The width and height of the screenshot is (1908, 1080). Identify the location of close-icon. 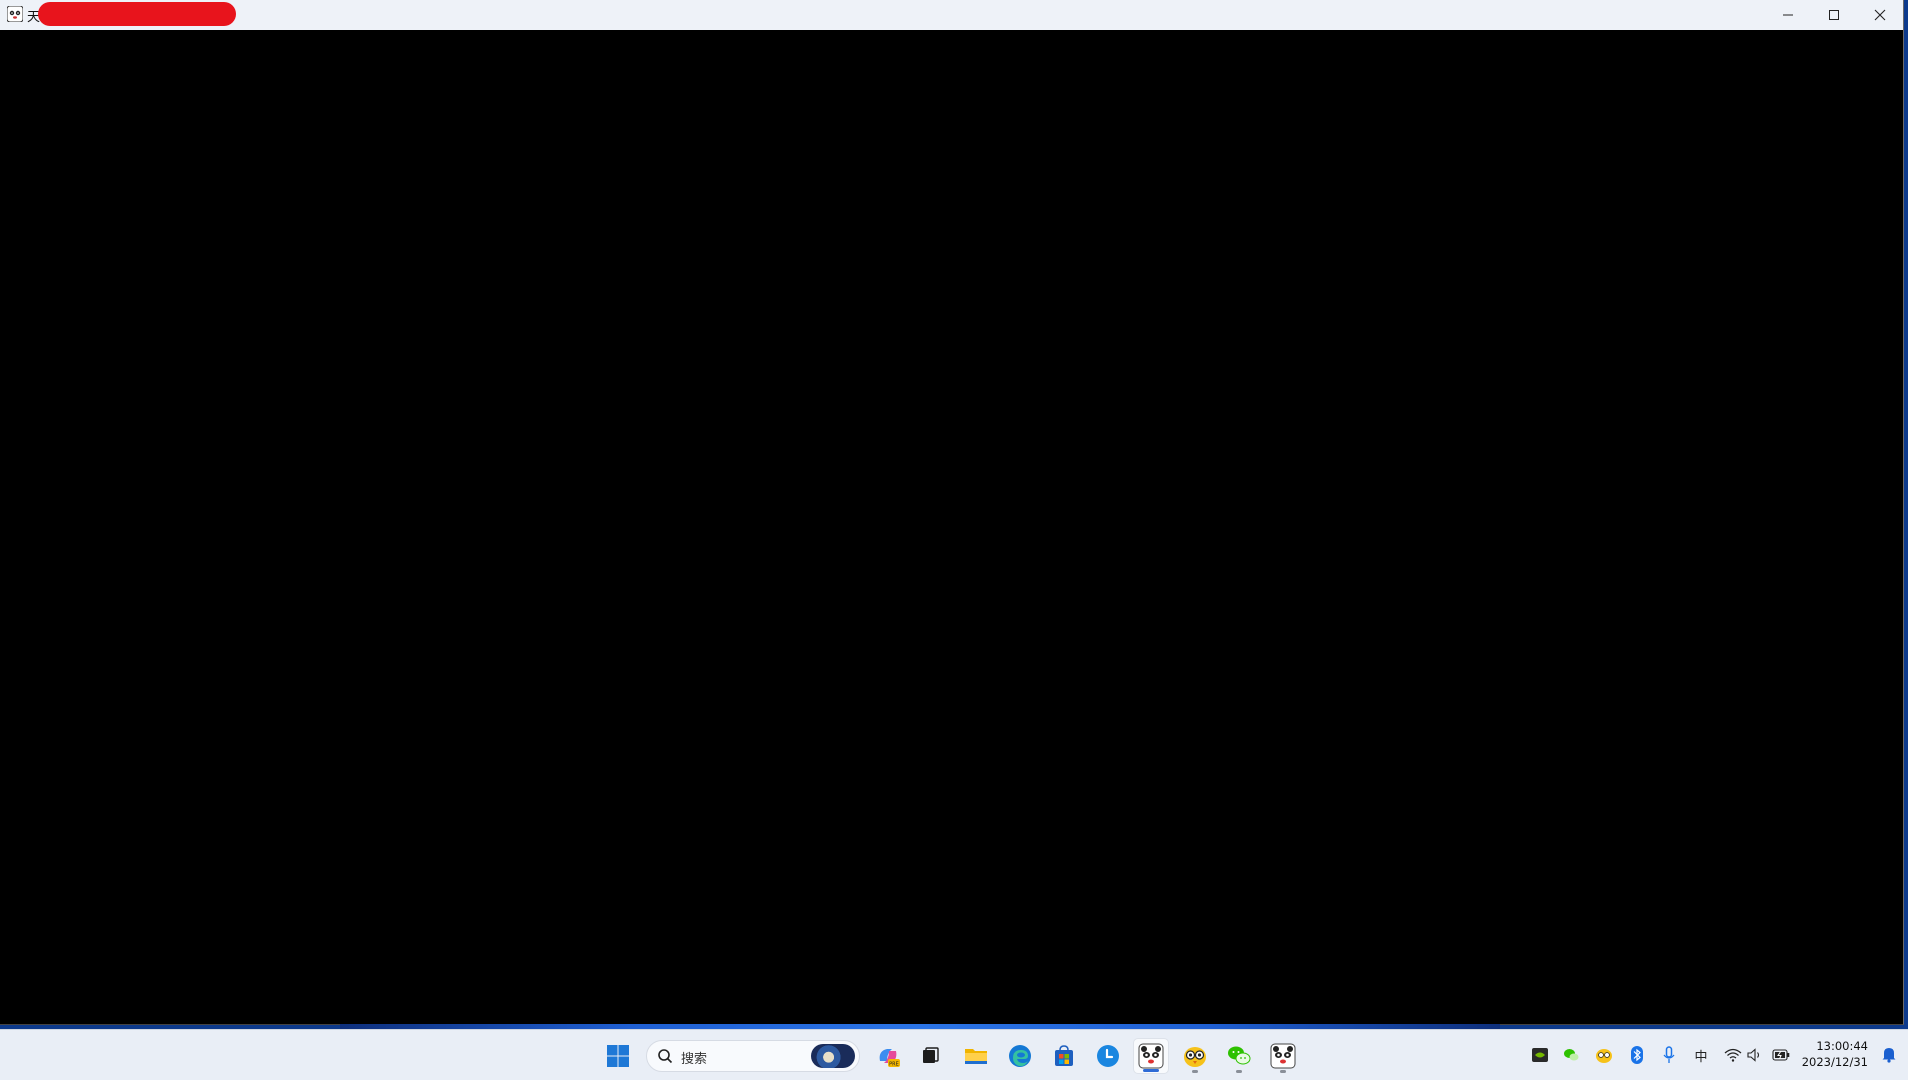
(1880, 15).